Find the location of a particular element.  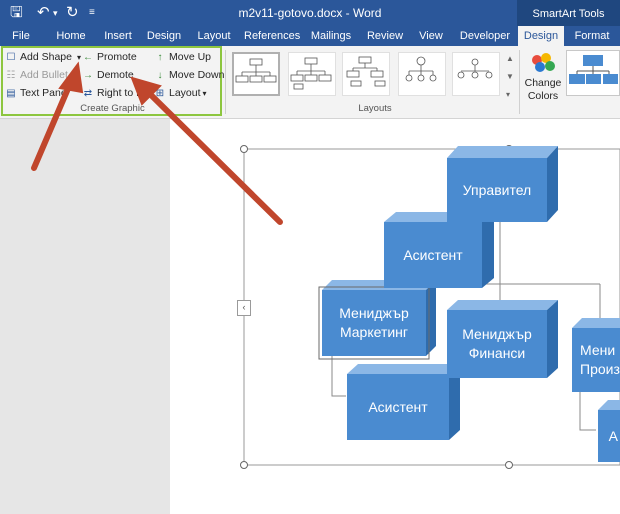

org-box-label: Маркетинг is located at coordinates (374, 332).